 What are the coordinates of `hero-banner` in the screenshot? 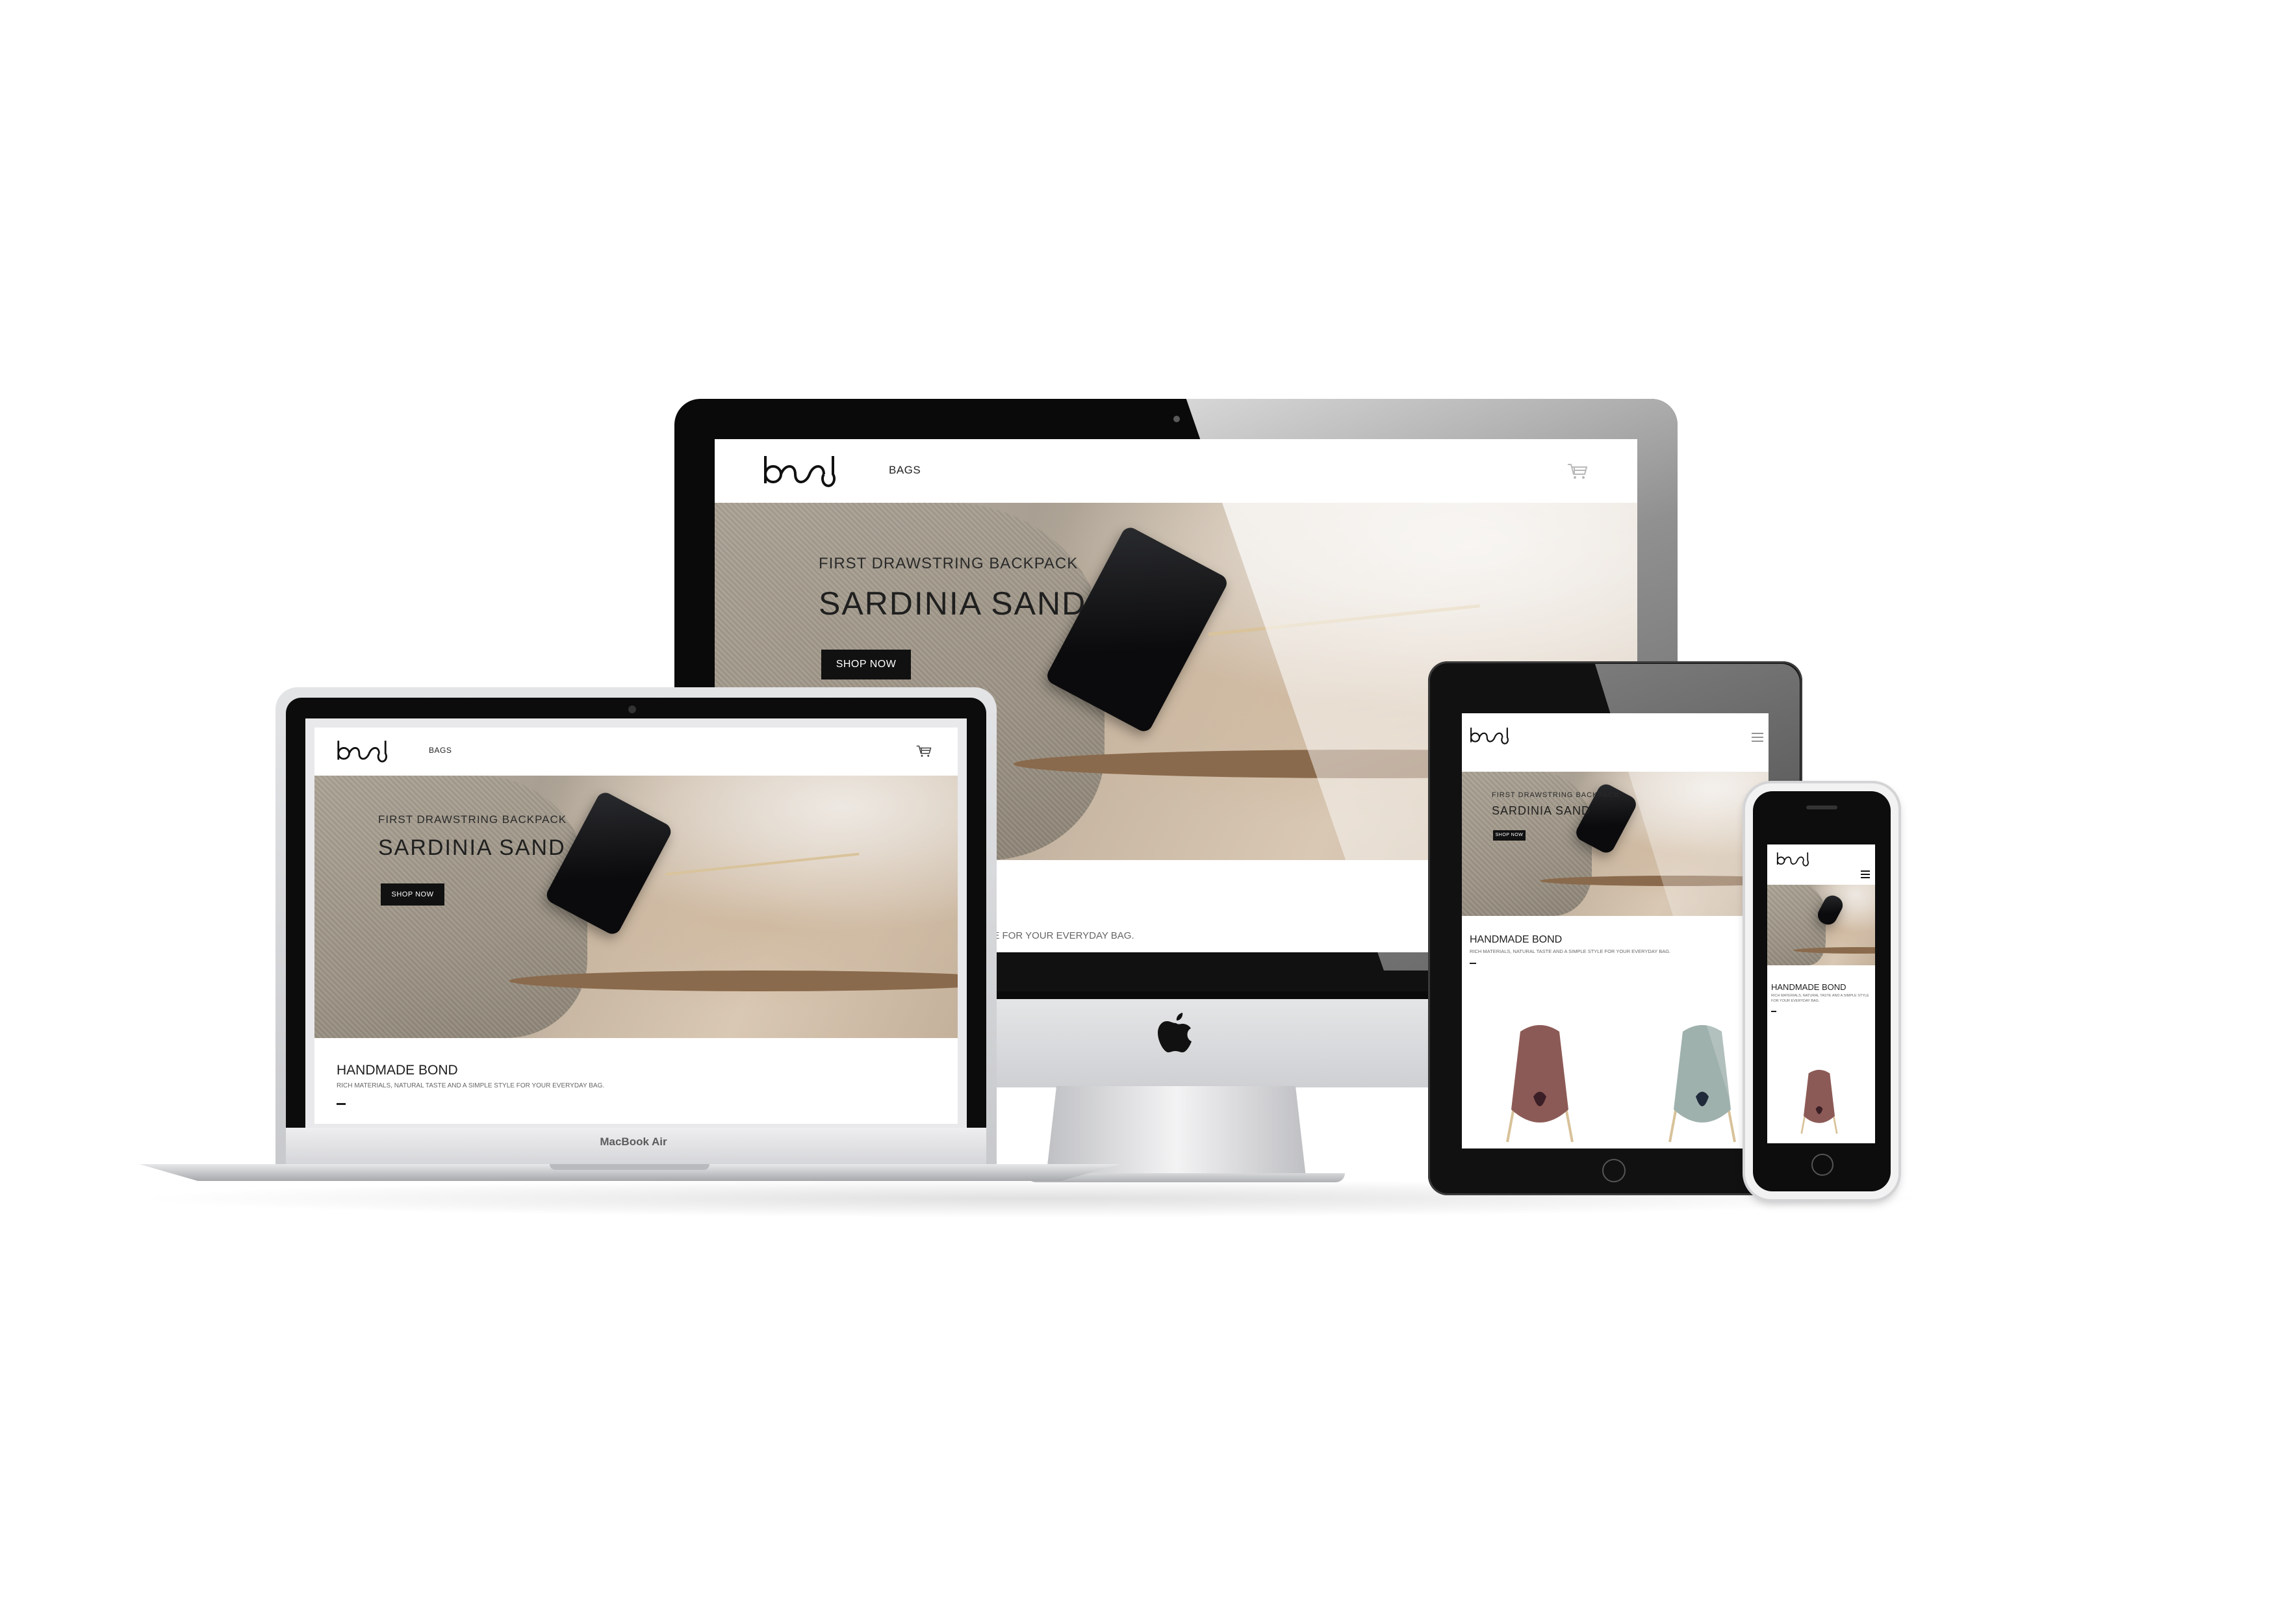 It's located at (1821, 925).